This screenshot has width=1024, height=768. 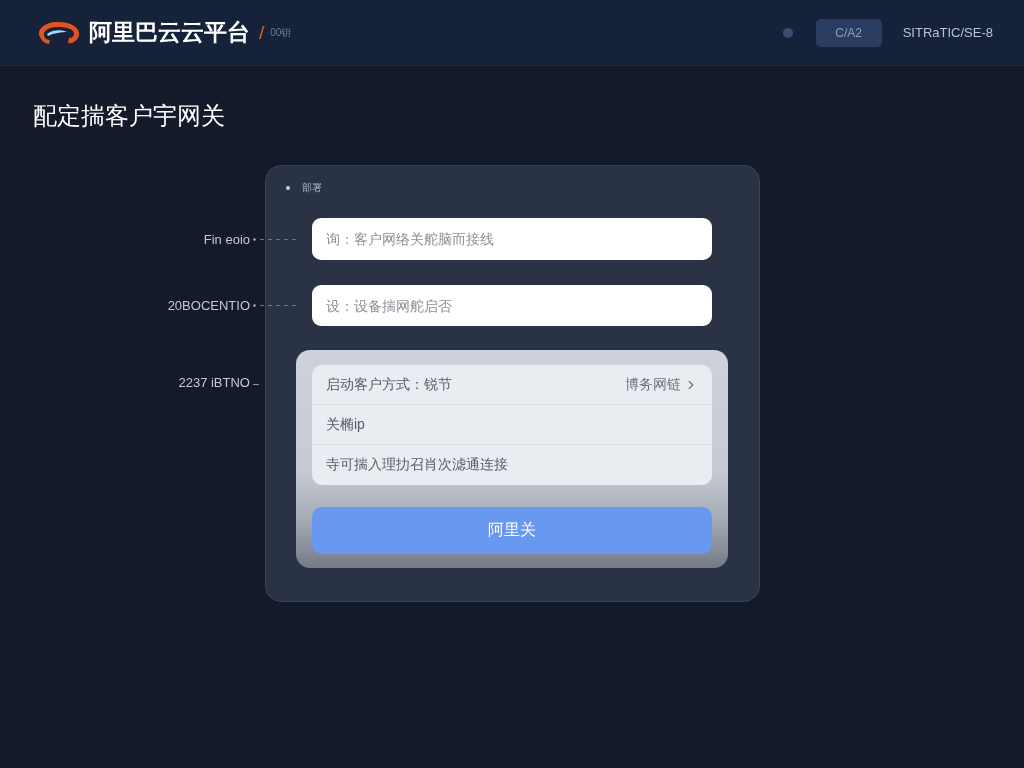 What do you see at coordinates (787, 32) in the screenshot?
I see `status-dot-icon` at bounding box center [787, 32].